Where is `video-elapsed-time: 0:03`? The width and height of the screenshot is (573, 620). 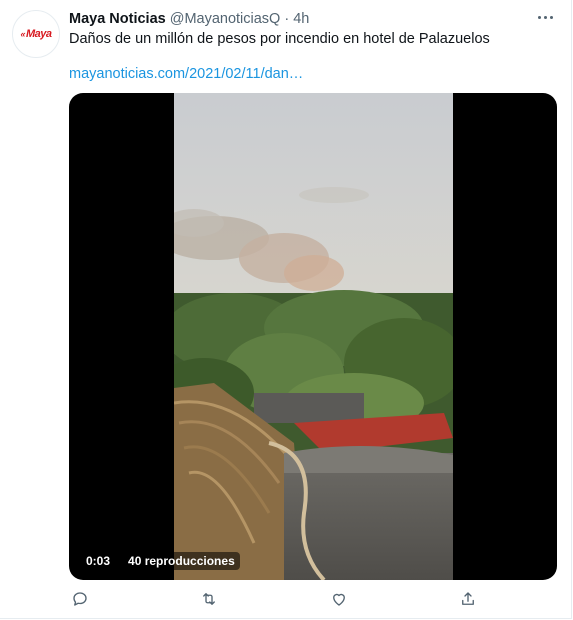
video-elapsed-time: 0:03 is located at coordinates (98, 561).